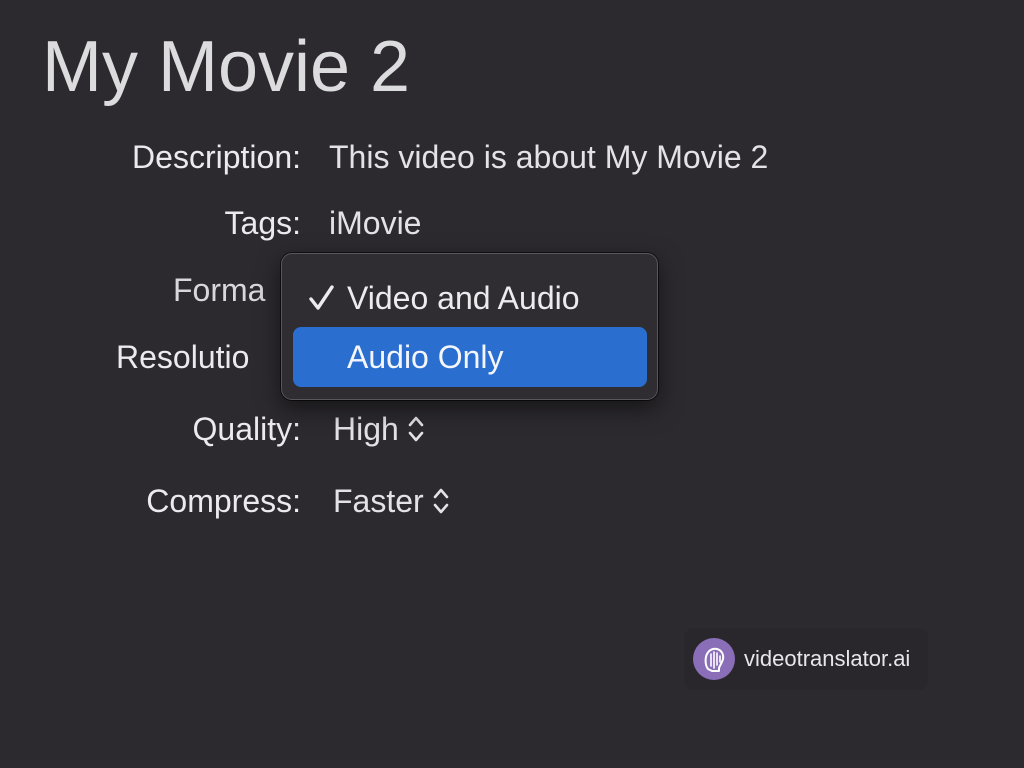 The height and width of the screenshot is (768, 1024). What do you see at coordinates (375, 223) in the screenshot?
I see `tags-field: iMovie` at bounding box center [375, 223].